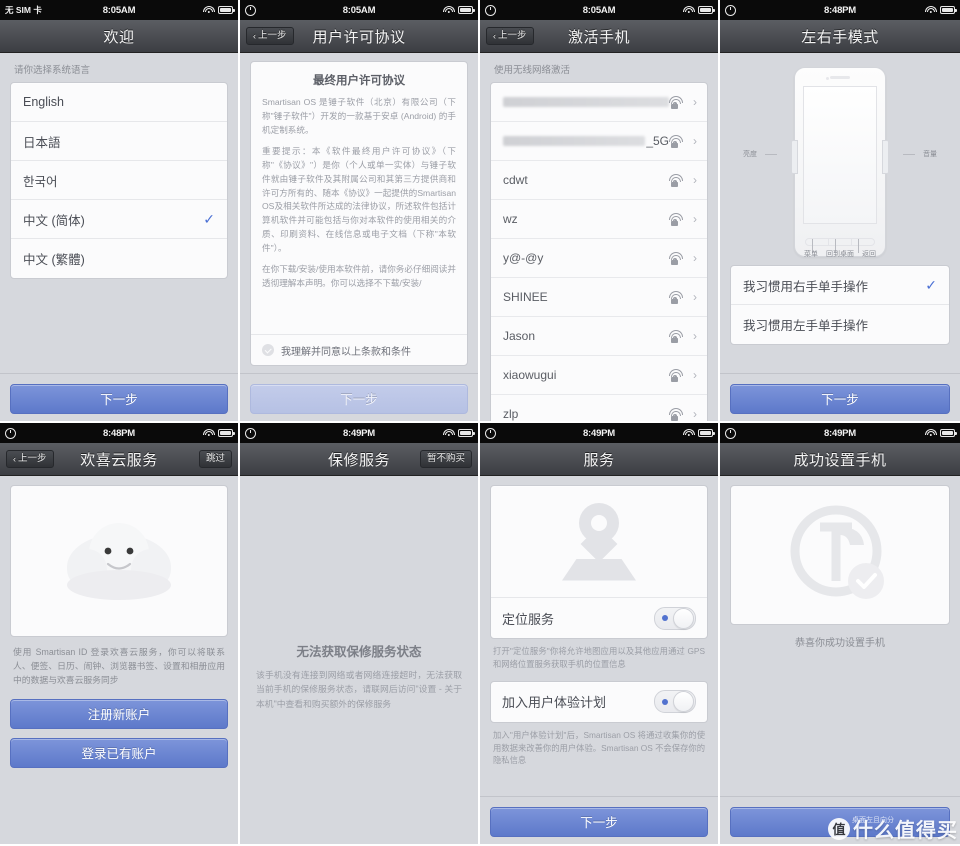  Describe the element at coordinates (750, 154) in the screenshot. I see `brightness-label: 亮度` at that location.